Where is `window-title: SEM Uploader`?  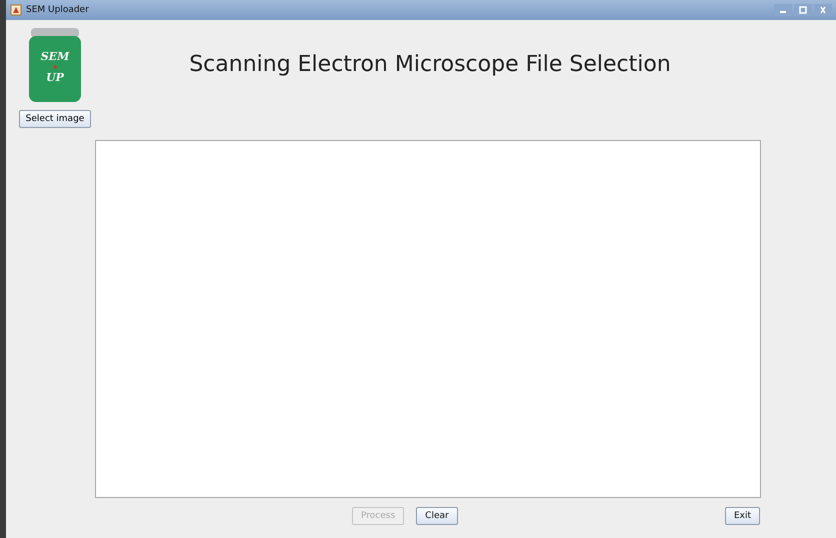
window-title: SEM Uploader is located at coordinates (57, 10).